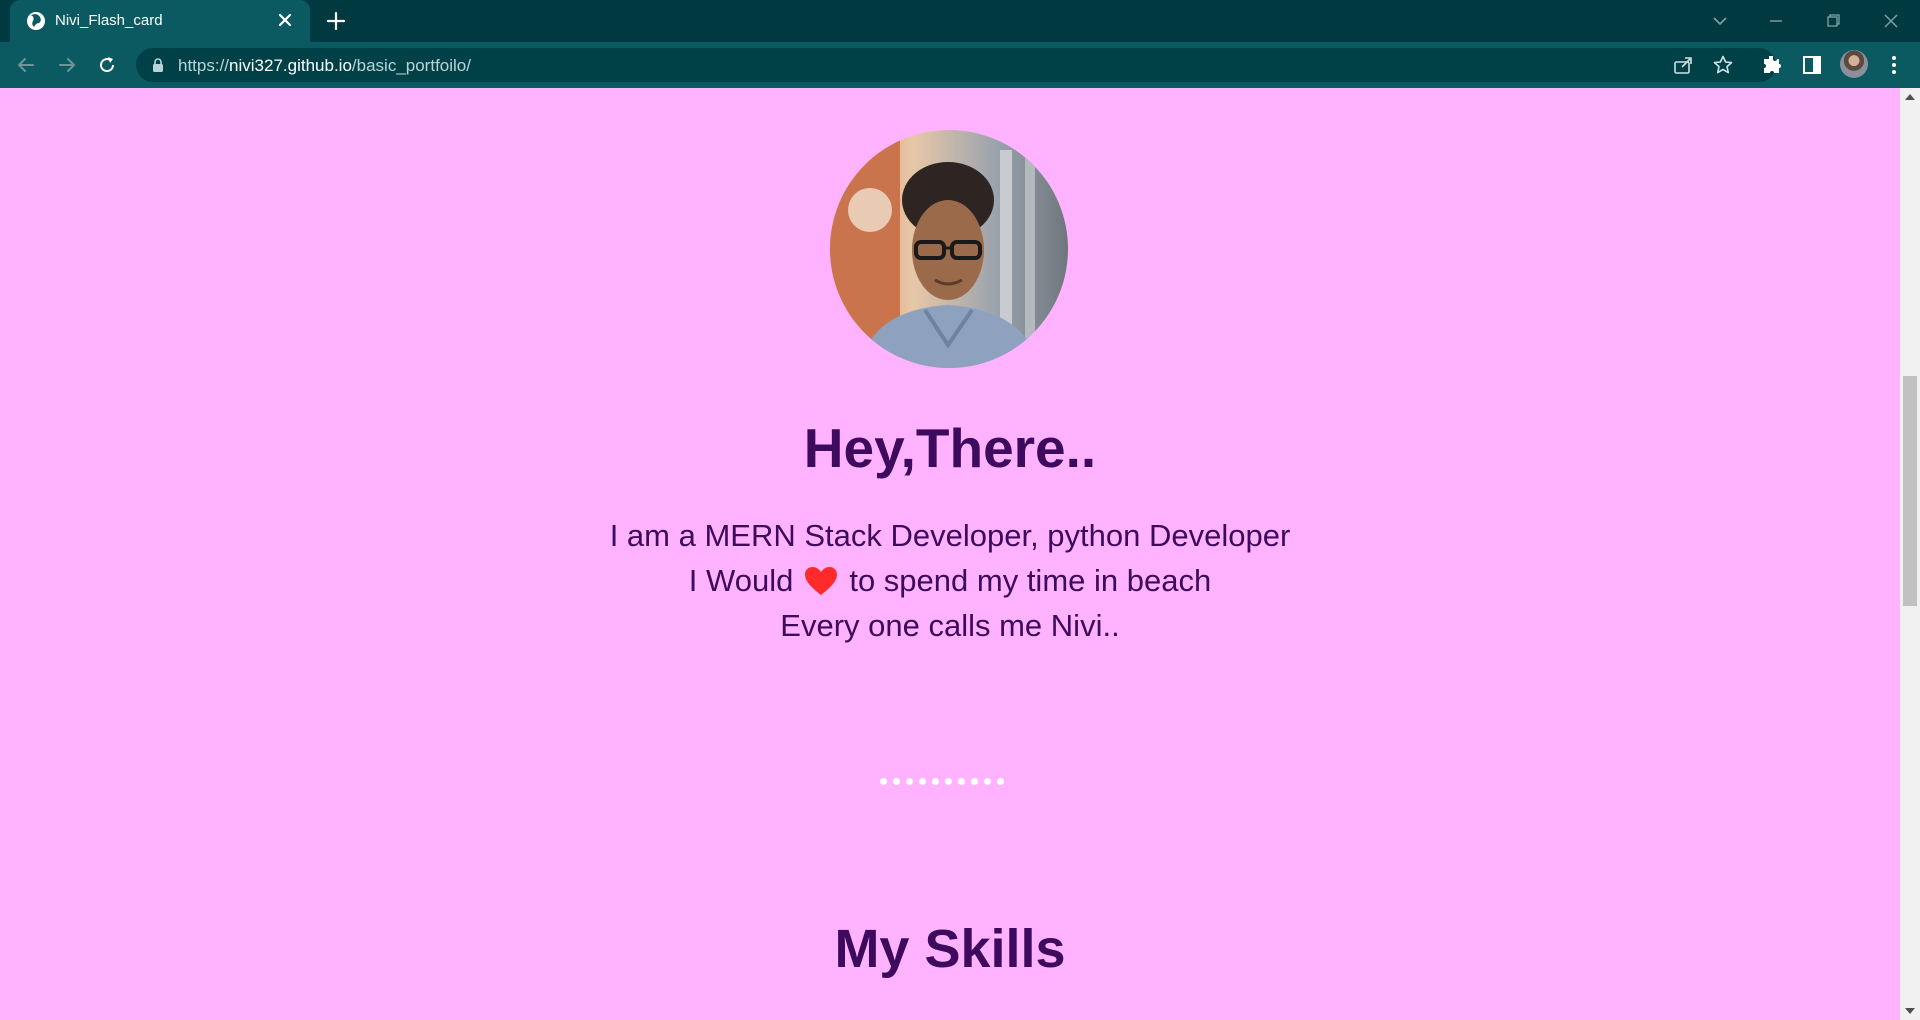 The image size is (1920, 1020). Describe the element at coordinates (67, 65) in the screenshot. I see `forward-icon` at that location.